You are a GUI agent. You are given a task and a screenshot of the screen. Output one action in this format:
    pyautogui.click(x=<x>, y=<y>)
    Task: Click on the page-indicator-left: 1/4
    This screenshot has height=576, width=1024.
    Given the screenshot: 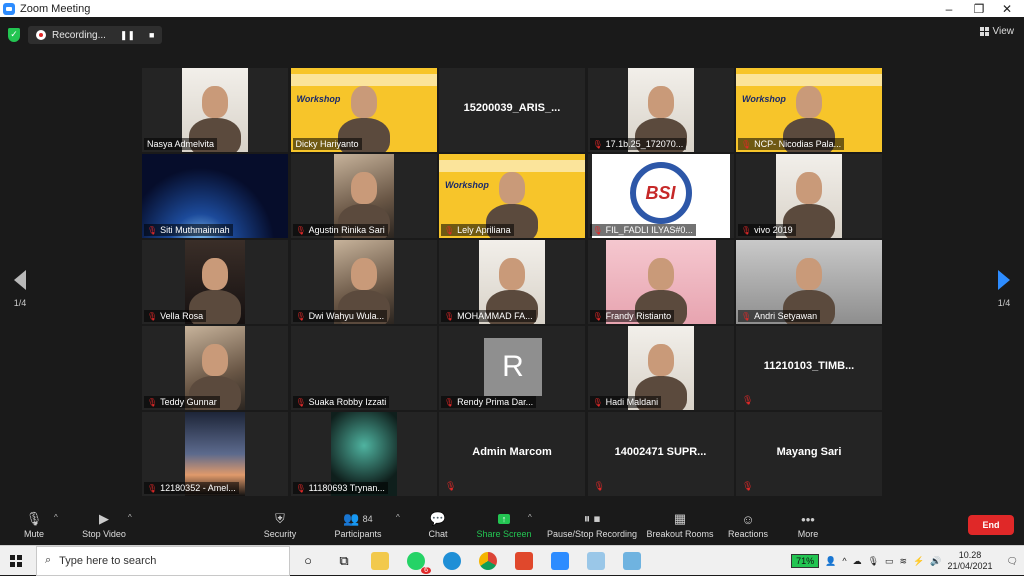 What is the action you would take?
    pyautogui.click(x=20, y=303)
    